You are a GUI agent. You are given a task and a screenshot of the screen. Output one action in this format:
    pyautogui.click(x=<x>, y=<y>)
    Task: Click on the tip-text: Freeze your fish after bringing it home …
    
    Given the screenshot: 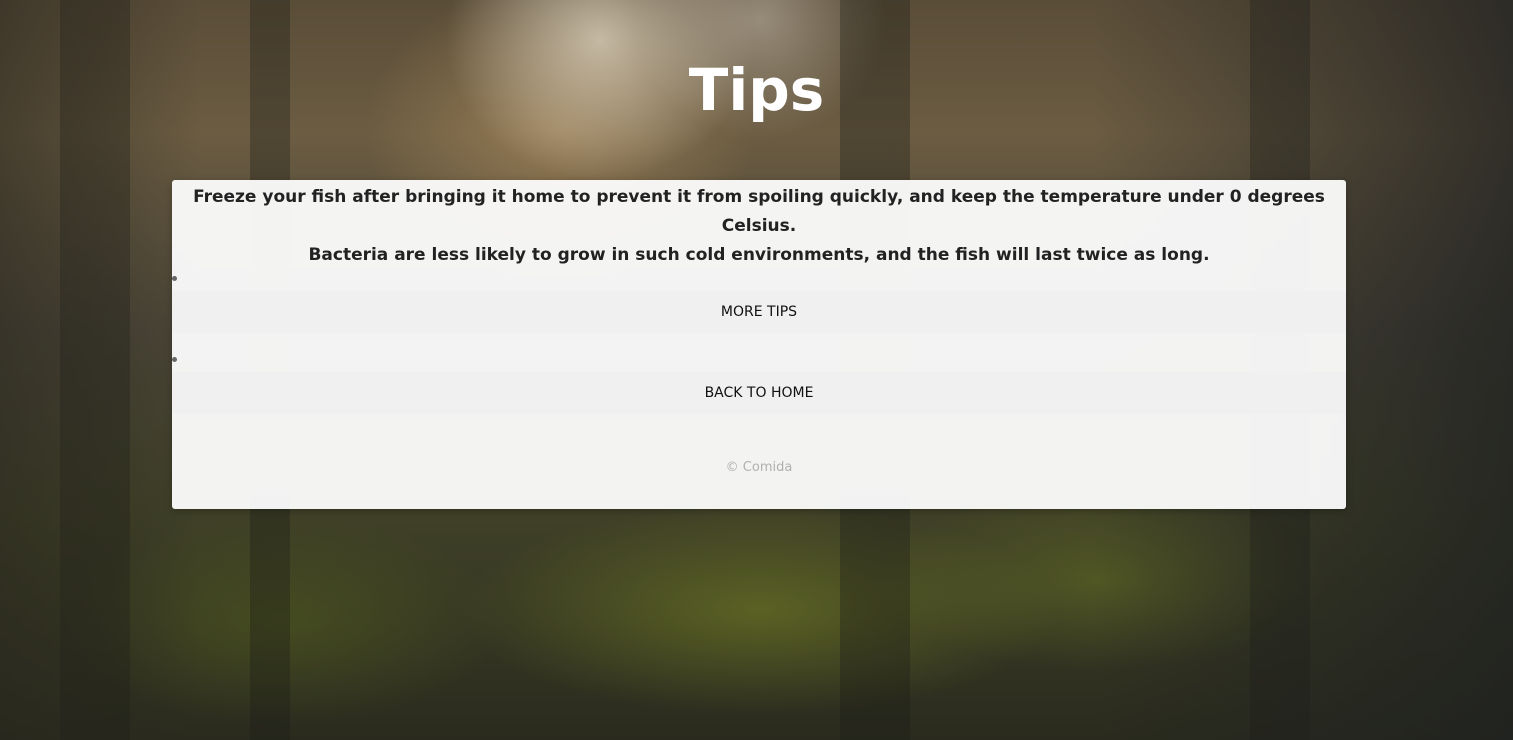 What is the action you would take?
    pyautogui.click(x=759, y=226)
    